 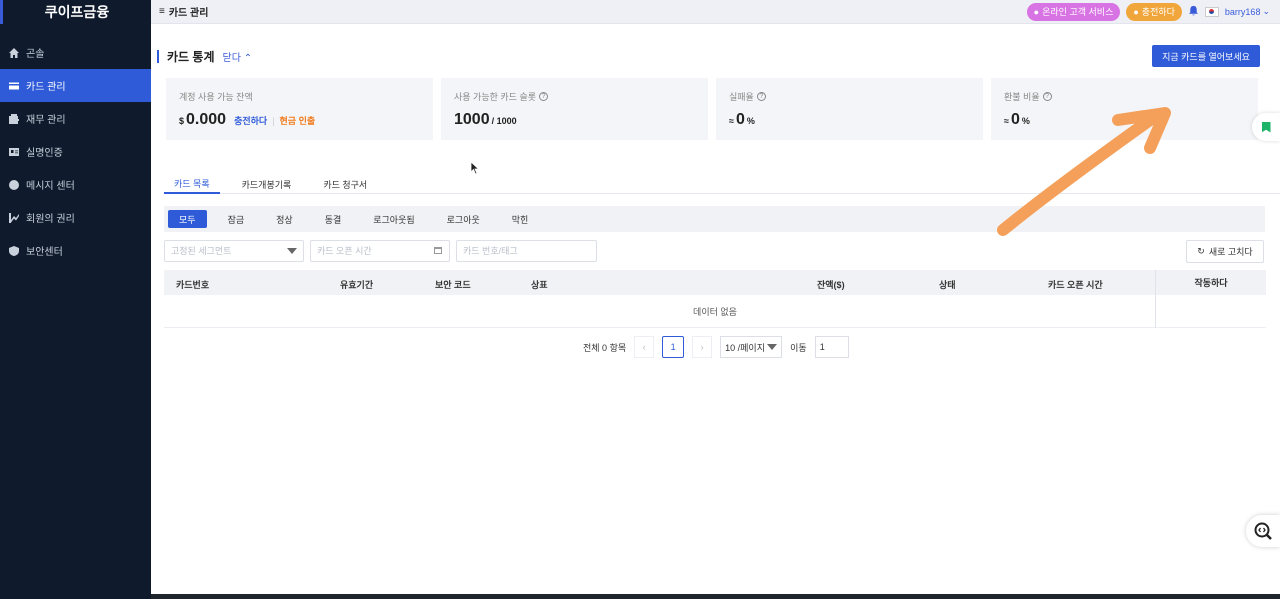 What do you see at coordinates (75, 151) in the screenshot?
I see `sidebar-item-verification: 실명인증` at bounding box center [75, 151].